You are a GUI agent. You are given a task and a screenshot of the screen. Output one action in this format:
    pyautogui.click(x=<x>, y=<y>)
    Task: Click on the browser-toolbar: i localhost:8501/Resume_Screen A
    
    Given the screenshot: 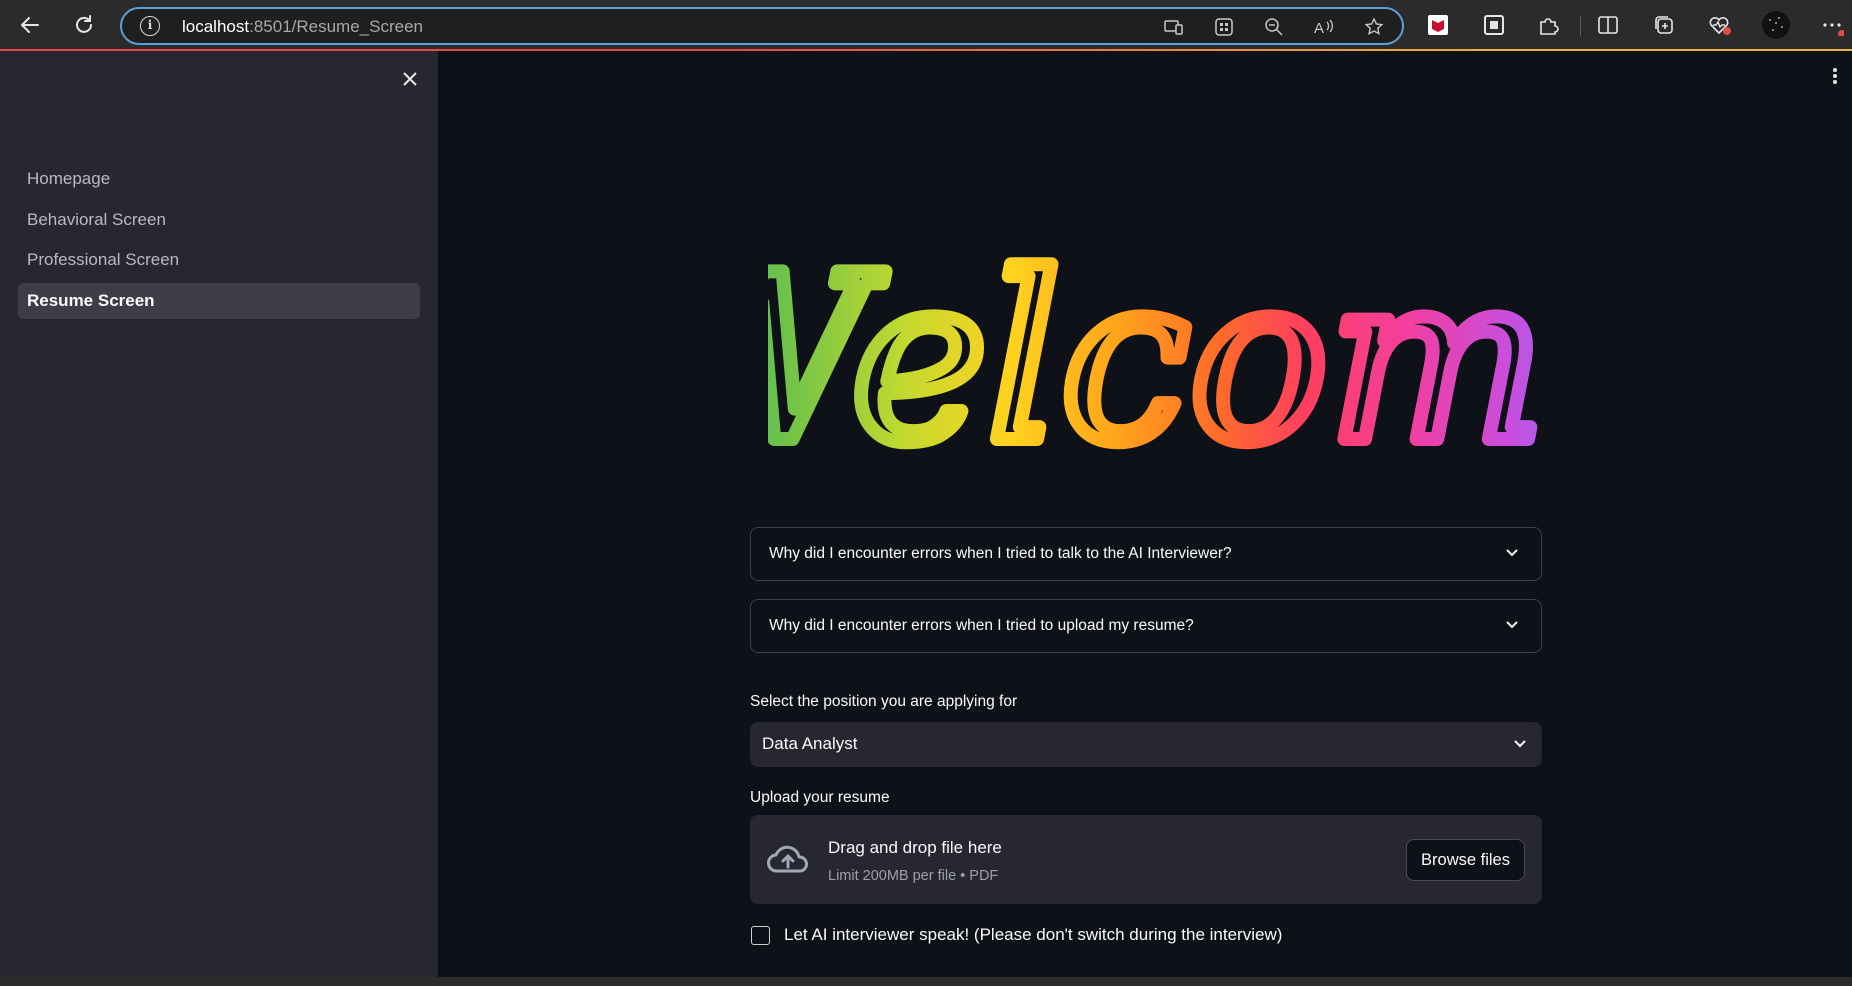 What is the action you would take?
    pyautogui.click(x=926, y=25)
    